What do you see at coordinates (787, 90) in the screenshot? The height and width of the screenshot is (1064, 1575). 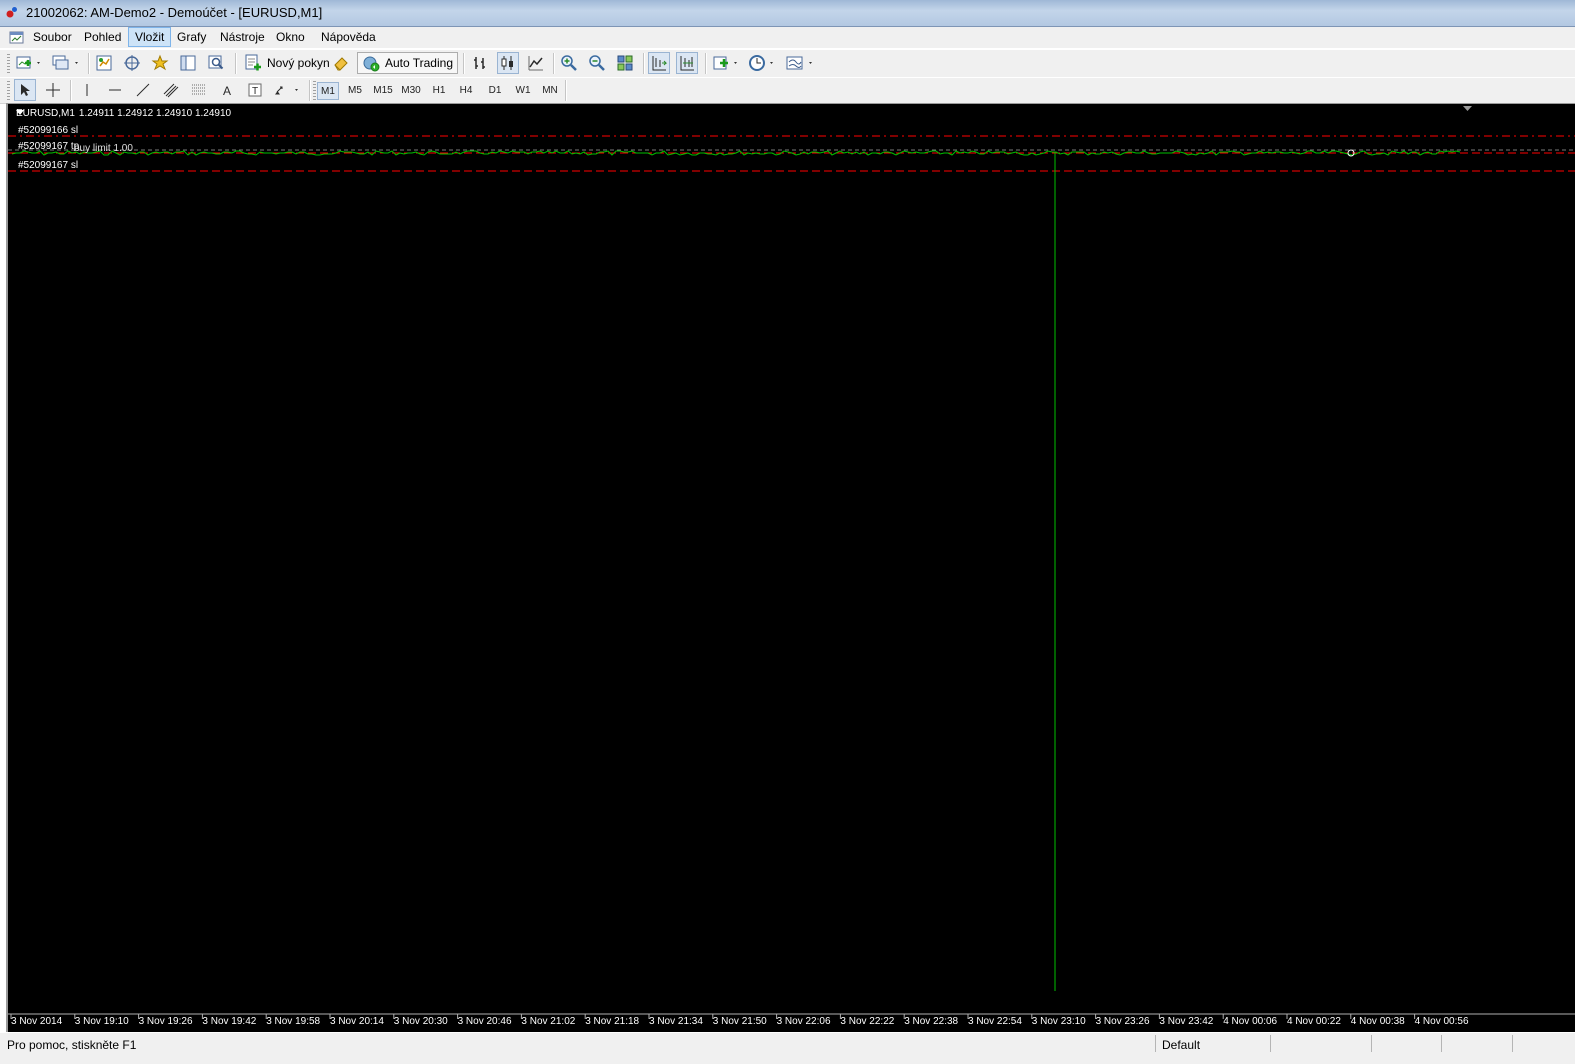 I see `line-studies-toolbar: A T M1 M5 M15 M30 H1 H4 D1 W1 MN` at bounding box center [787, 90].